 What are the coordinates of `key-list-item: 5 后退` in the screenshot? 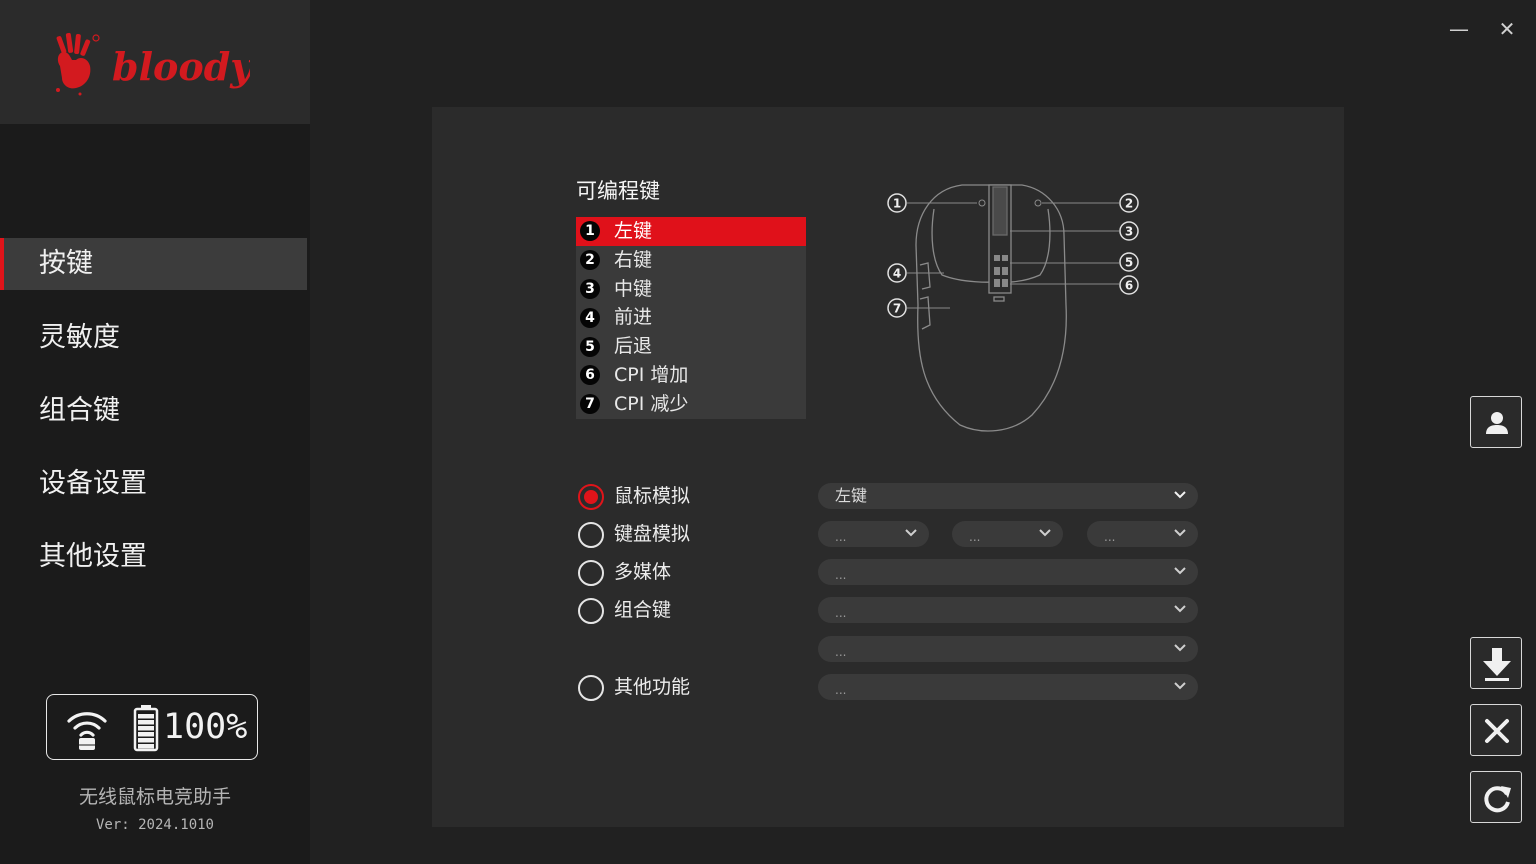 It's located at (691, 346).